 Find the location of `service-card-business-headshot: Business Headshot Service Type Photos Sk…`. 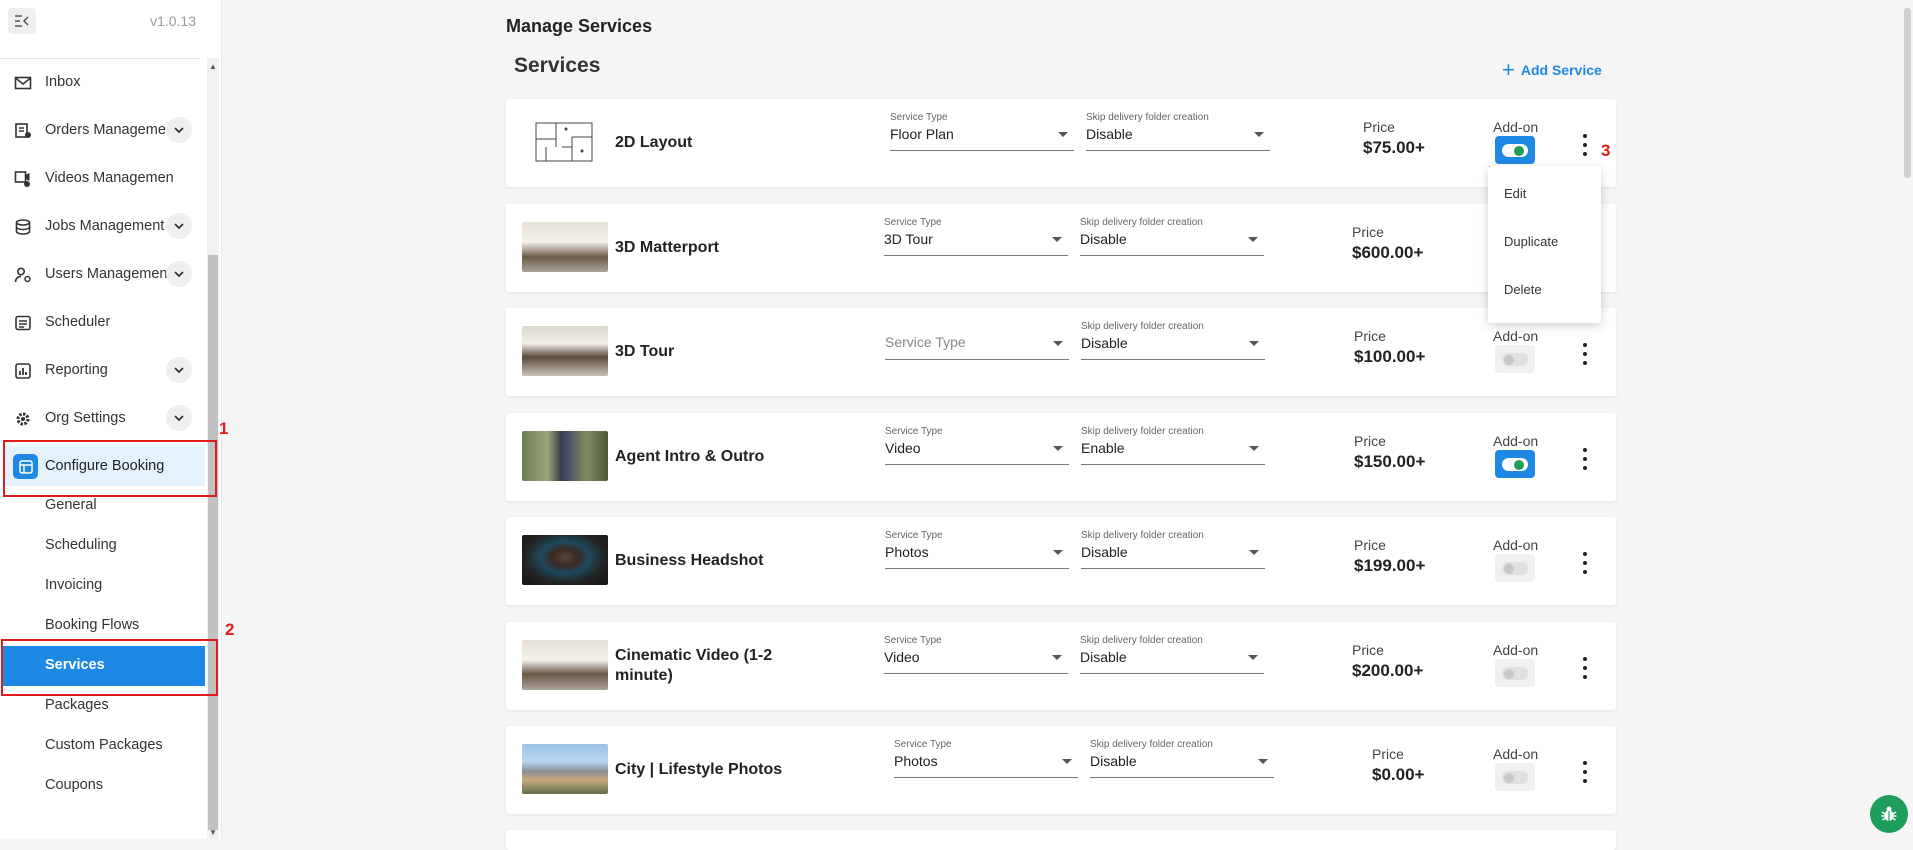

service-card-business-headshot: Business Headshot Service Type Photos Sk… is located at coordinates (1061, 561).